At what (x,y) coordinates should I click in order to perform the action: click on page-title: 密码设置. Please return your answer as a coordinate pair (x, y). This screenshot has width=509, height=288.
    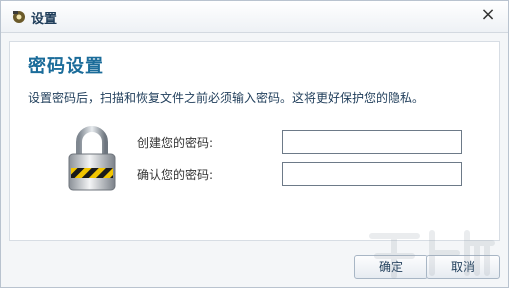
    Looking at the image, I should click on (66, 66).